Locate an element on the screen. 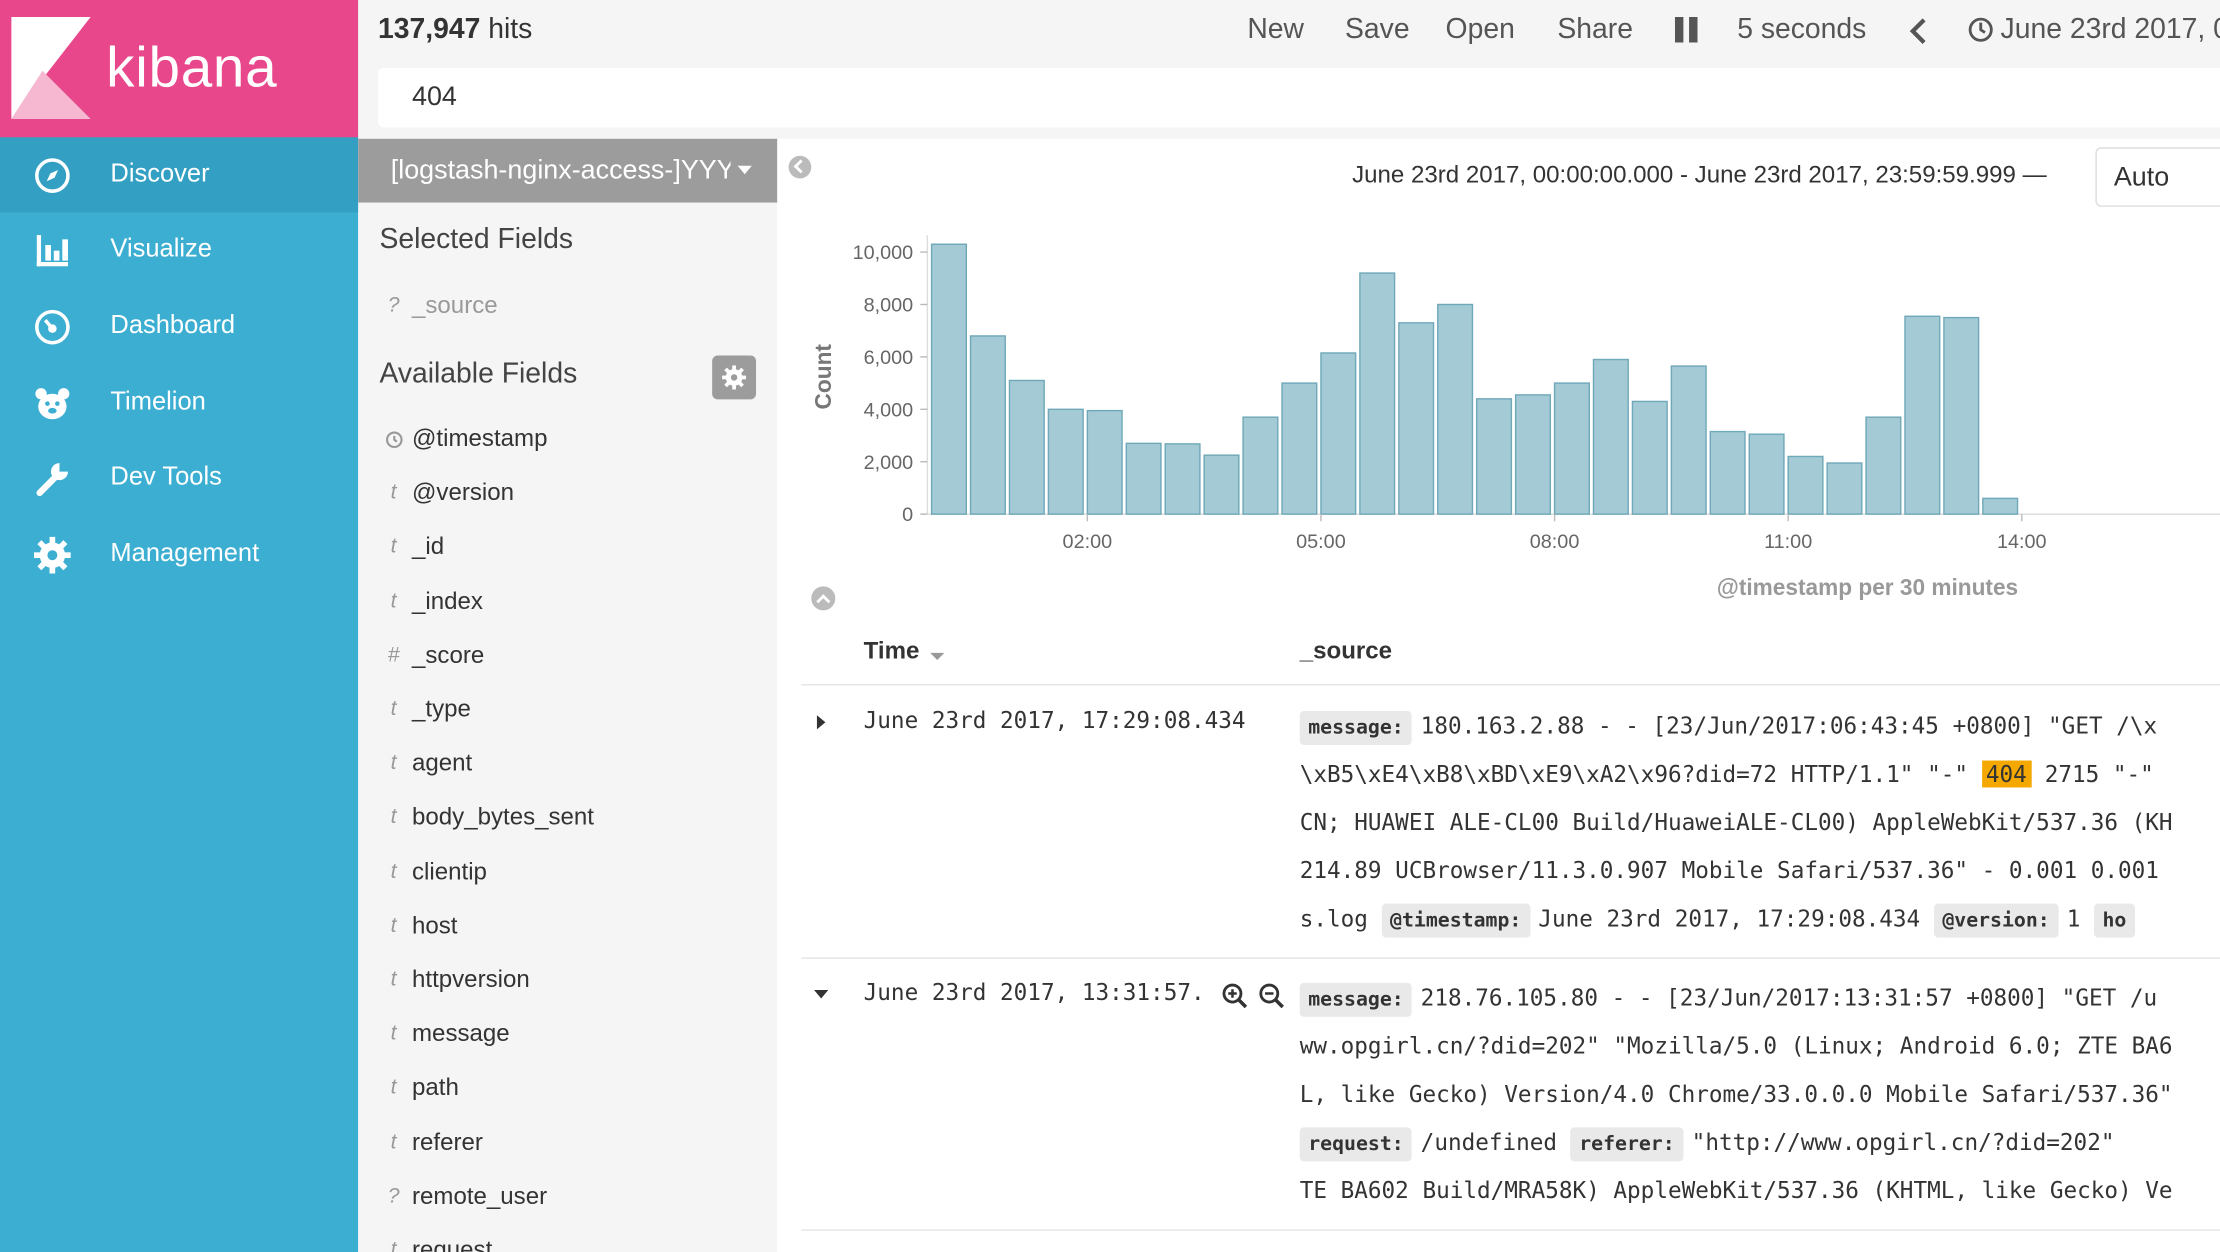  clock-icon is located at coordinates (1980, 29).